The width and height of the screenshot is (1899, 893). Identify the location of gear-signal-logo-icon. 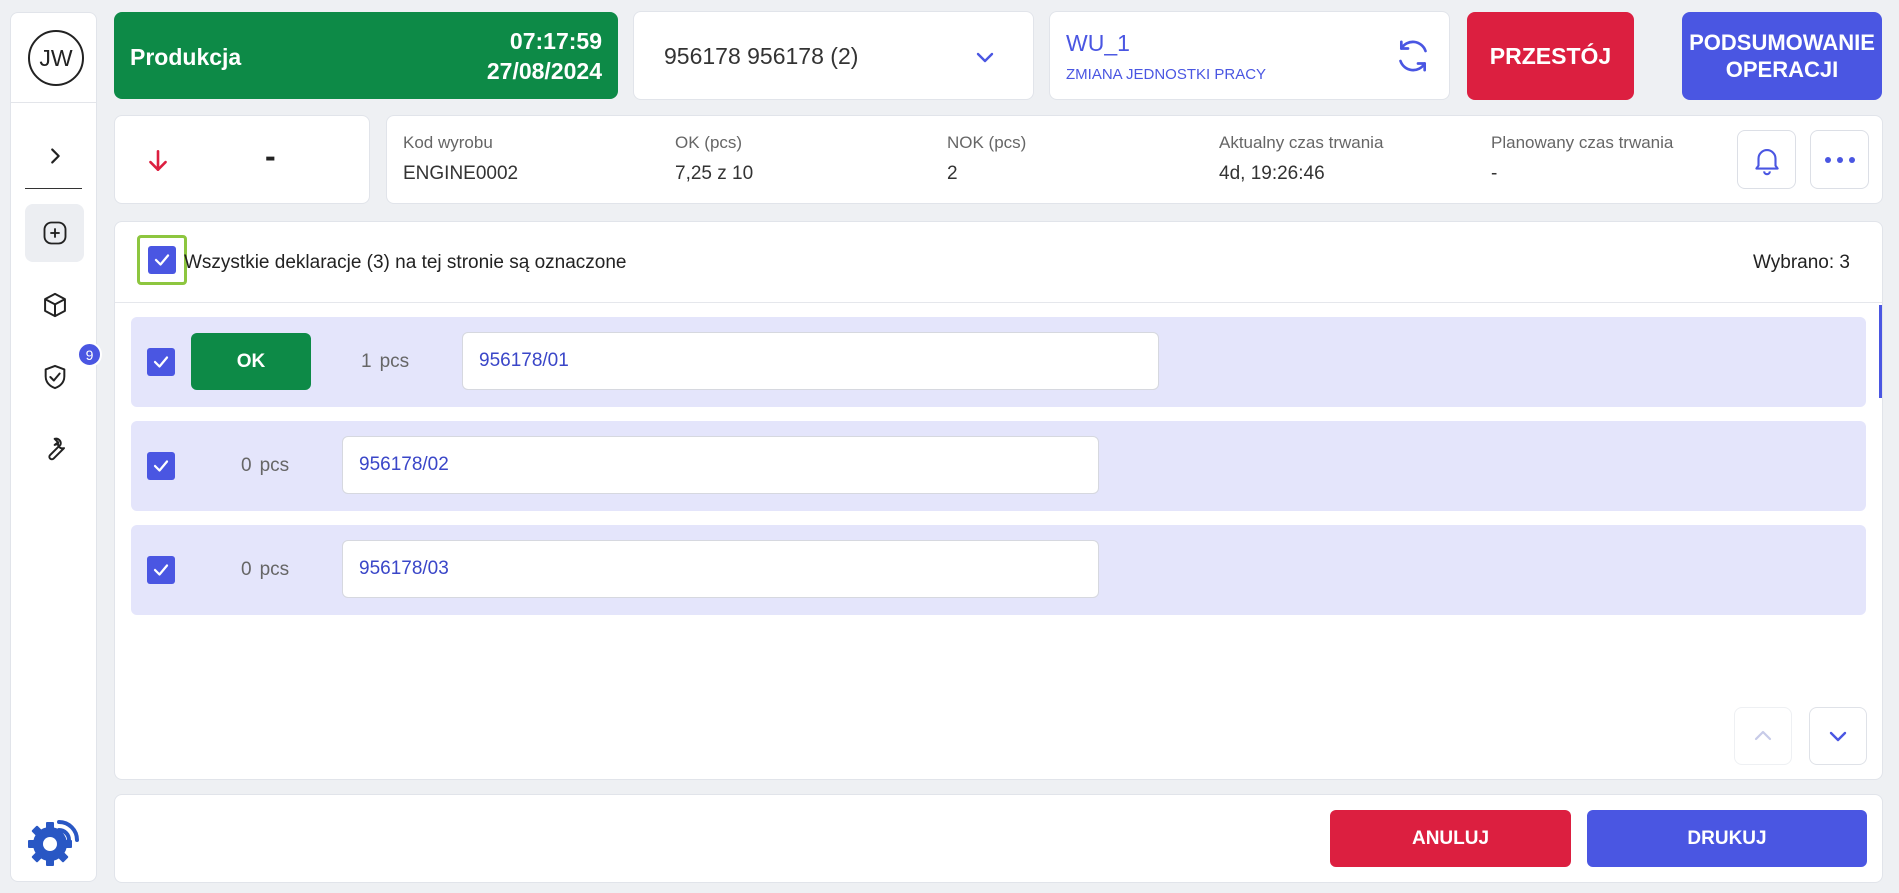
(55, 840).